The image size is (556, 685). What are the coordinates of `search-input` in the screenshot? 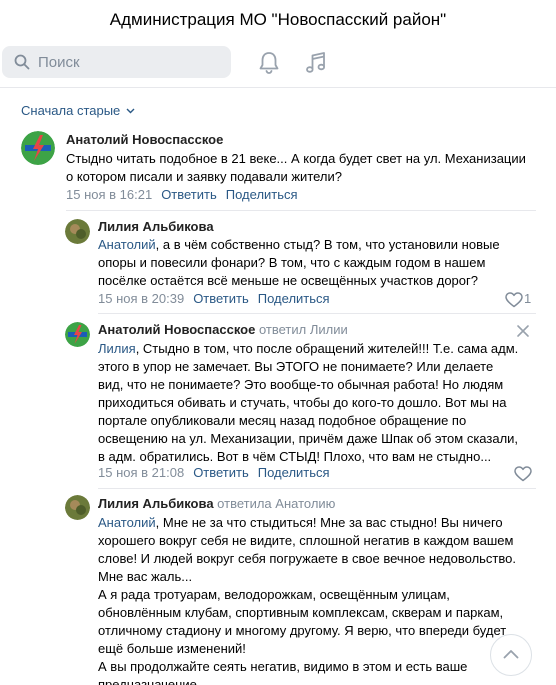 It's located at (130, 62).